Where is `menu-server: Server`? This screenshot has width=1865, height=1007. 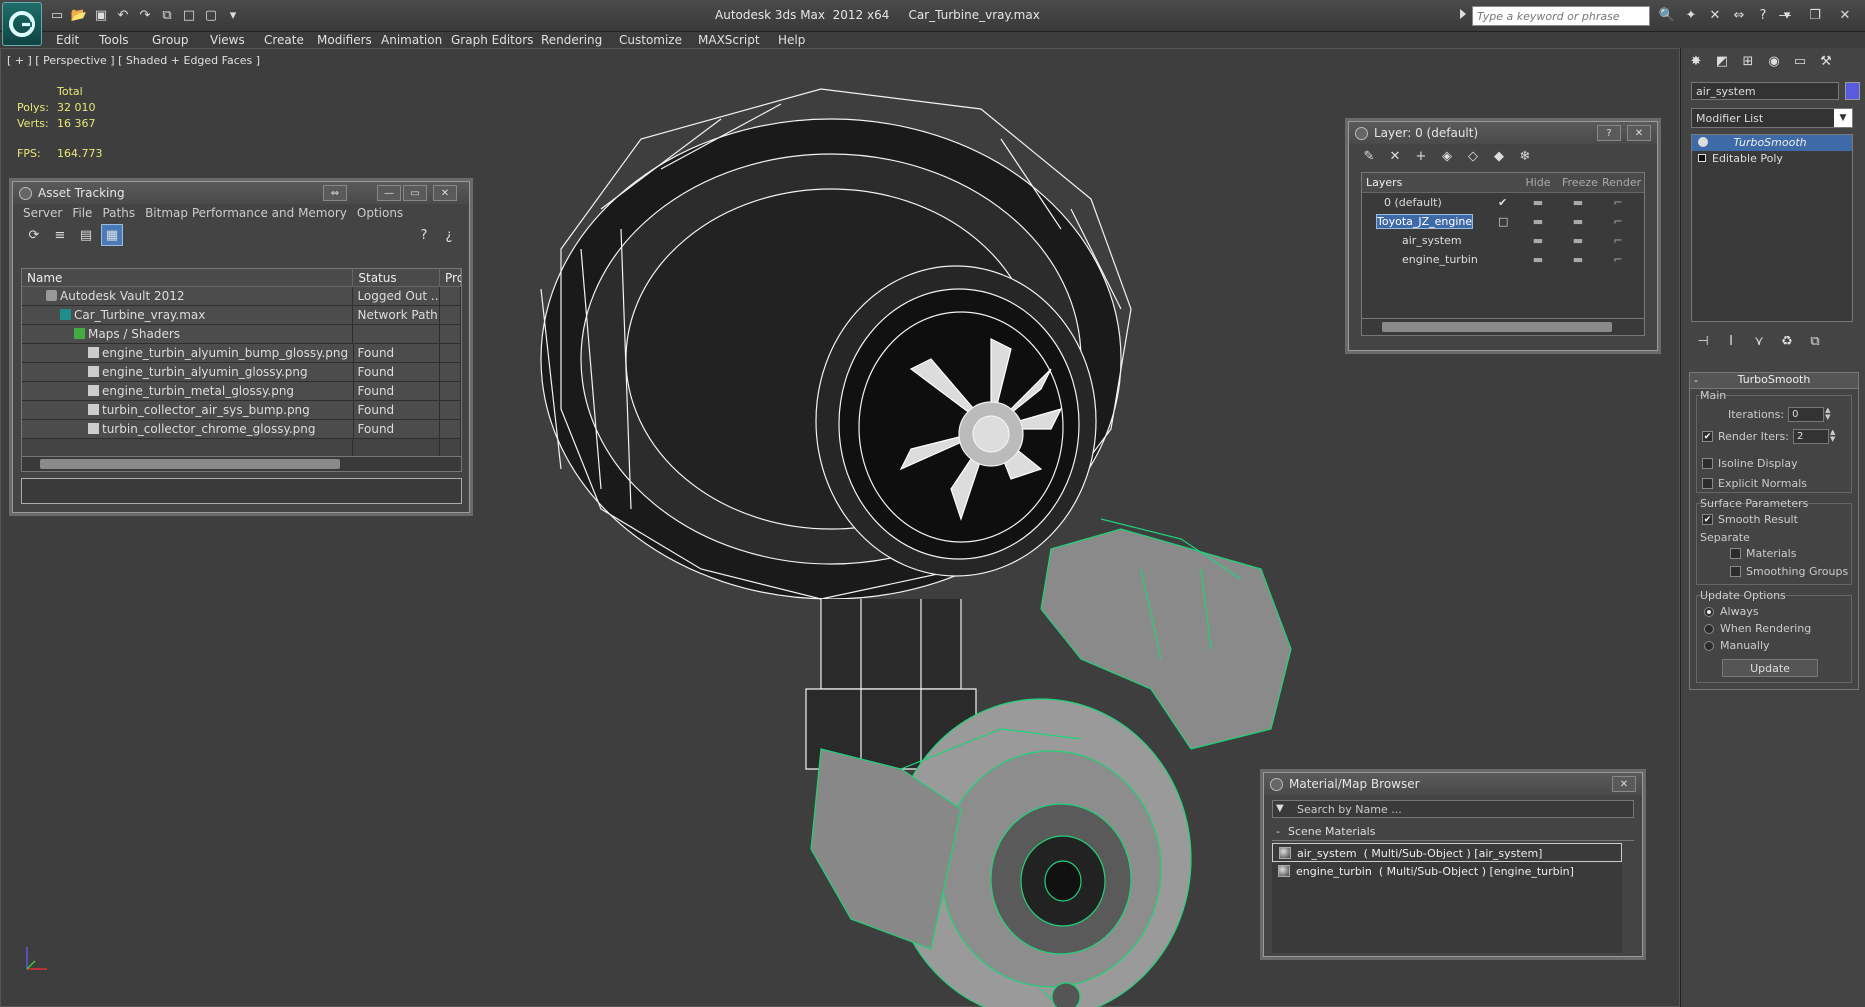
menu-server: Server is located at coordinates (42, 213).